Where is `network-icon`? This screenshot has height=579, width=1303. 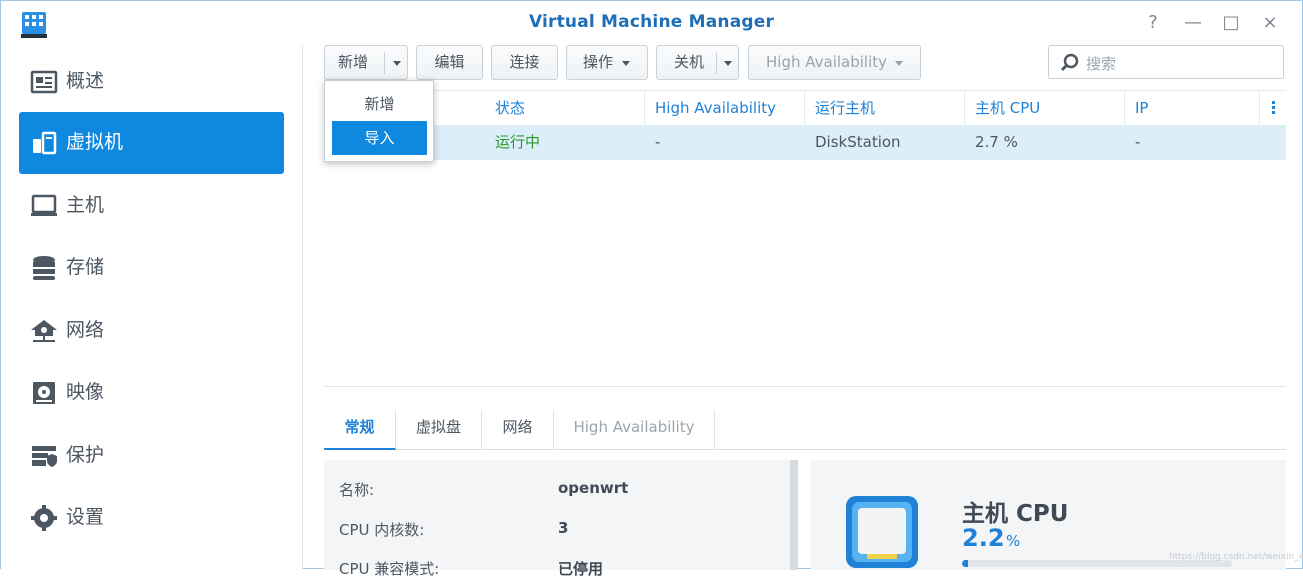
network-icon is located at coordinates (44, 331).